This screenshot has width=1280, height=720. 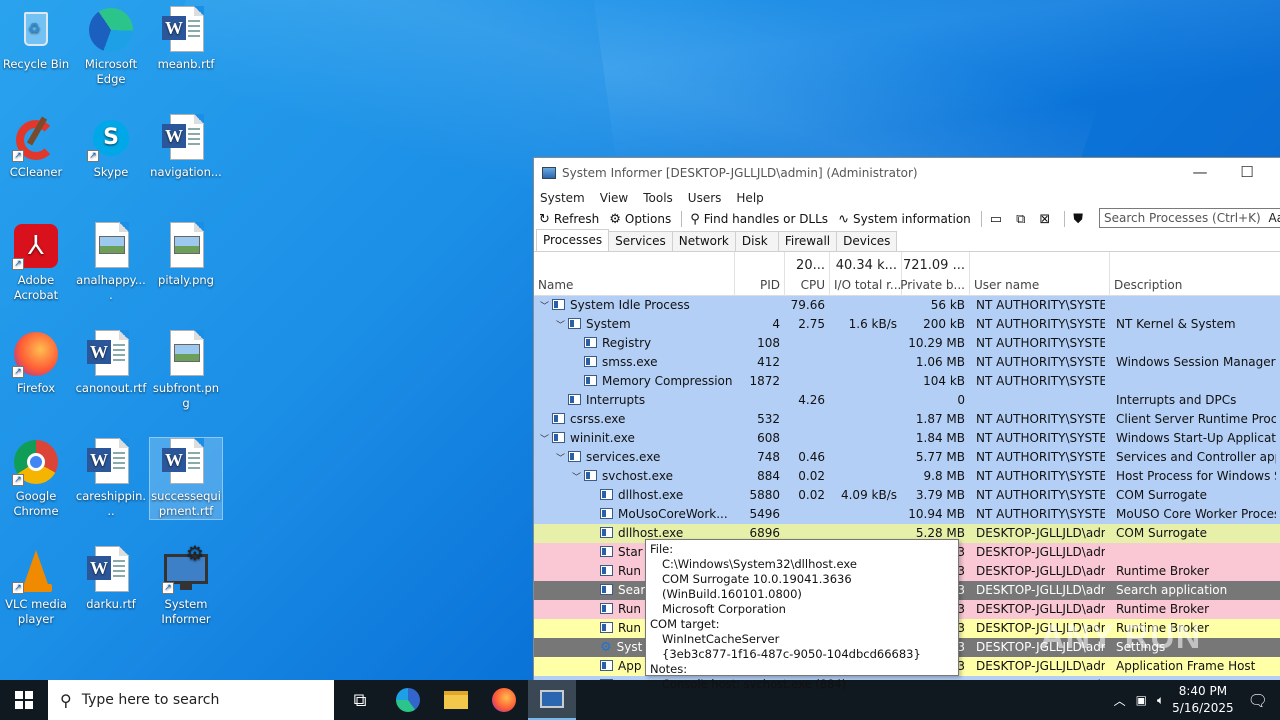 I want to click on match-case-toggle: Aa, so click(x=1274, y=218).